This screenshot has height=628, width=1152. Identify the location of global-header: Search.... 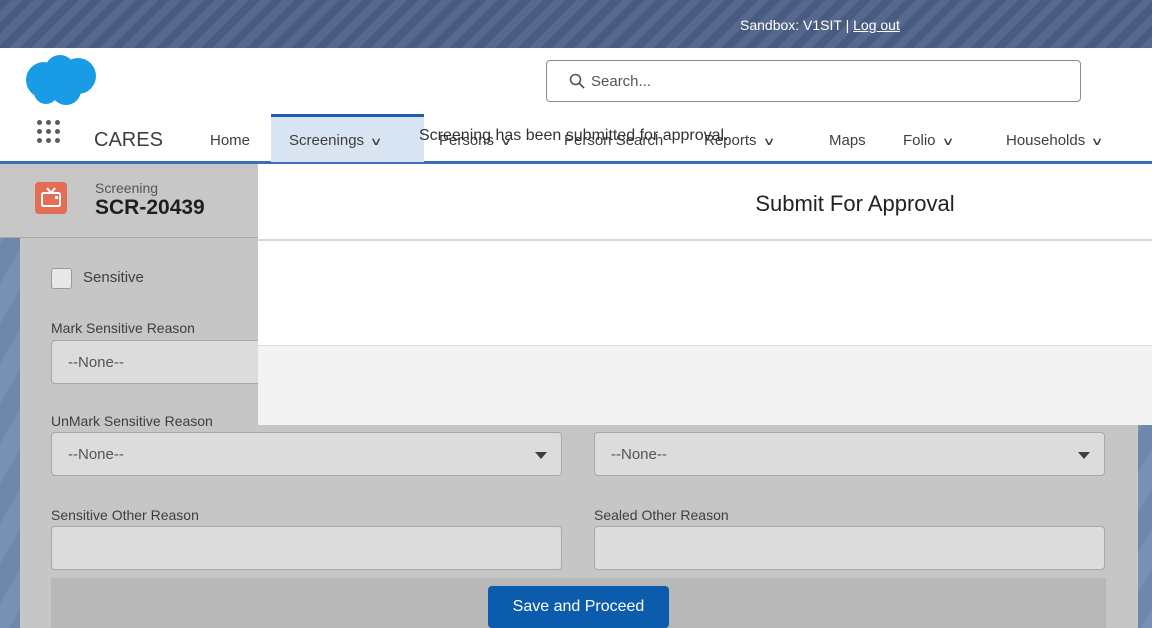
(576, 81).